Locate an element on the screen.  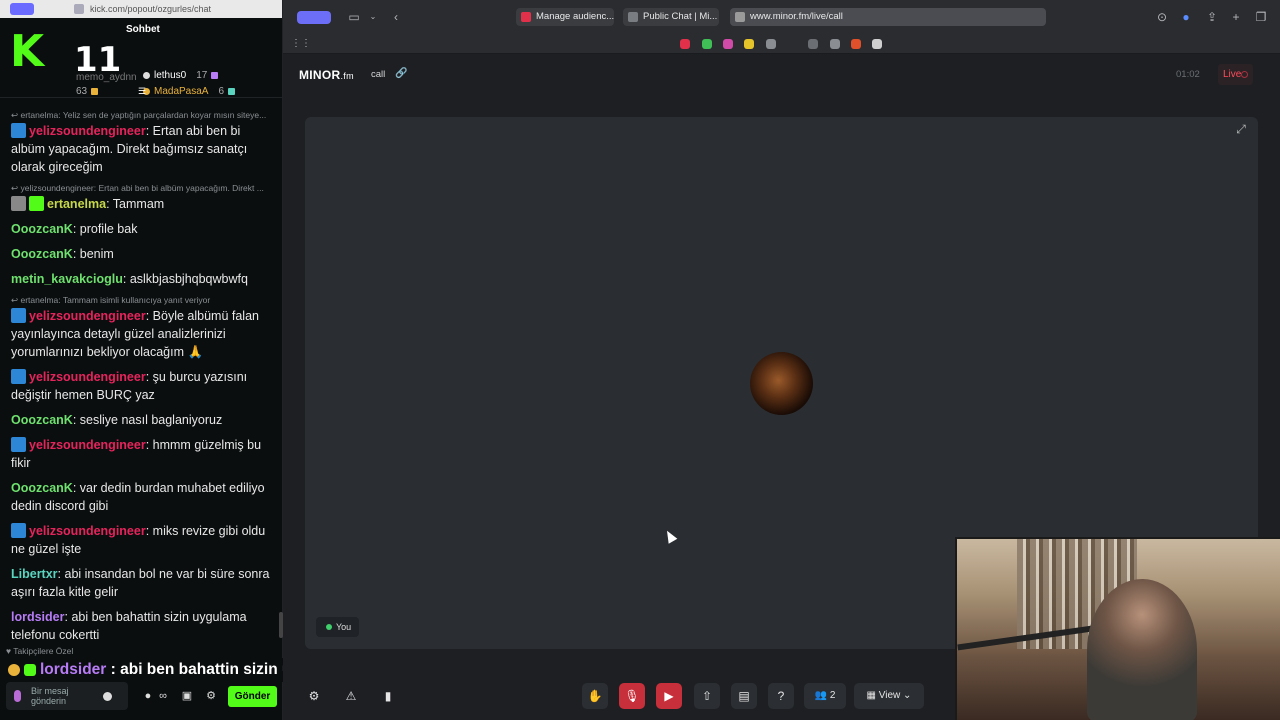
chevron-down-icon: ⌄ is located at coordinates (373, 17).